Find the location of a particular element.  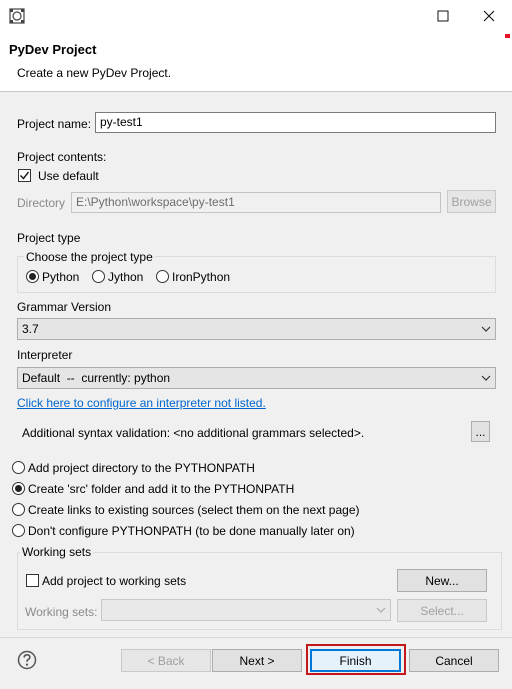

project-type-group-label: Choose the project type is located at coordinates (89, 257).